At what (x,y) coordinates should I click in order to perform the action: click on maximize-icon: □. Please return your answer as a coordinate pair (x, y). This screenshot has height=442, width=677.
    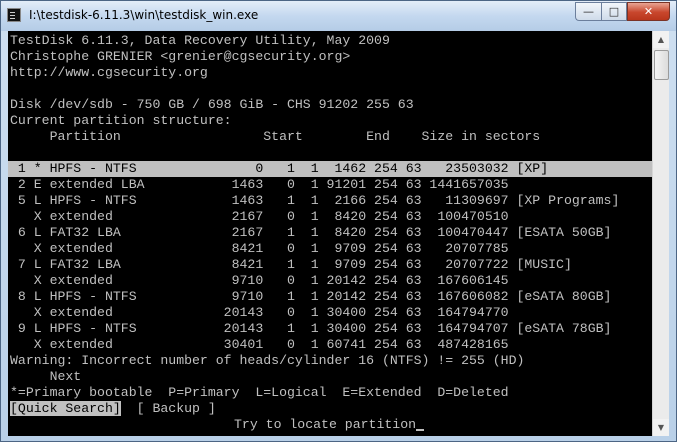
    Looking at the image, I should click on (614, 11).